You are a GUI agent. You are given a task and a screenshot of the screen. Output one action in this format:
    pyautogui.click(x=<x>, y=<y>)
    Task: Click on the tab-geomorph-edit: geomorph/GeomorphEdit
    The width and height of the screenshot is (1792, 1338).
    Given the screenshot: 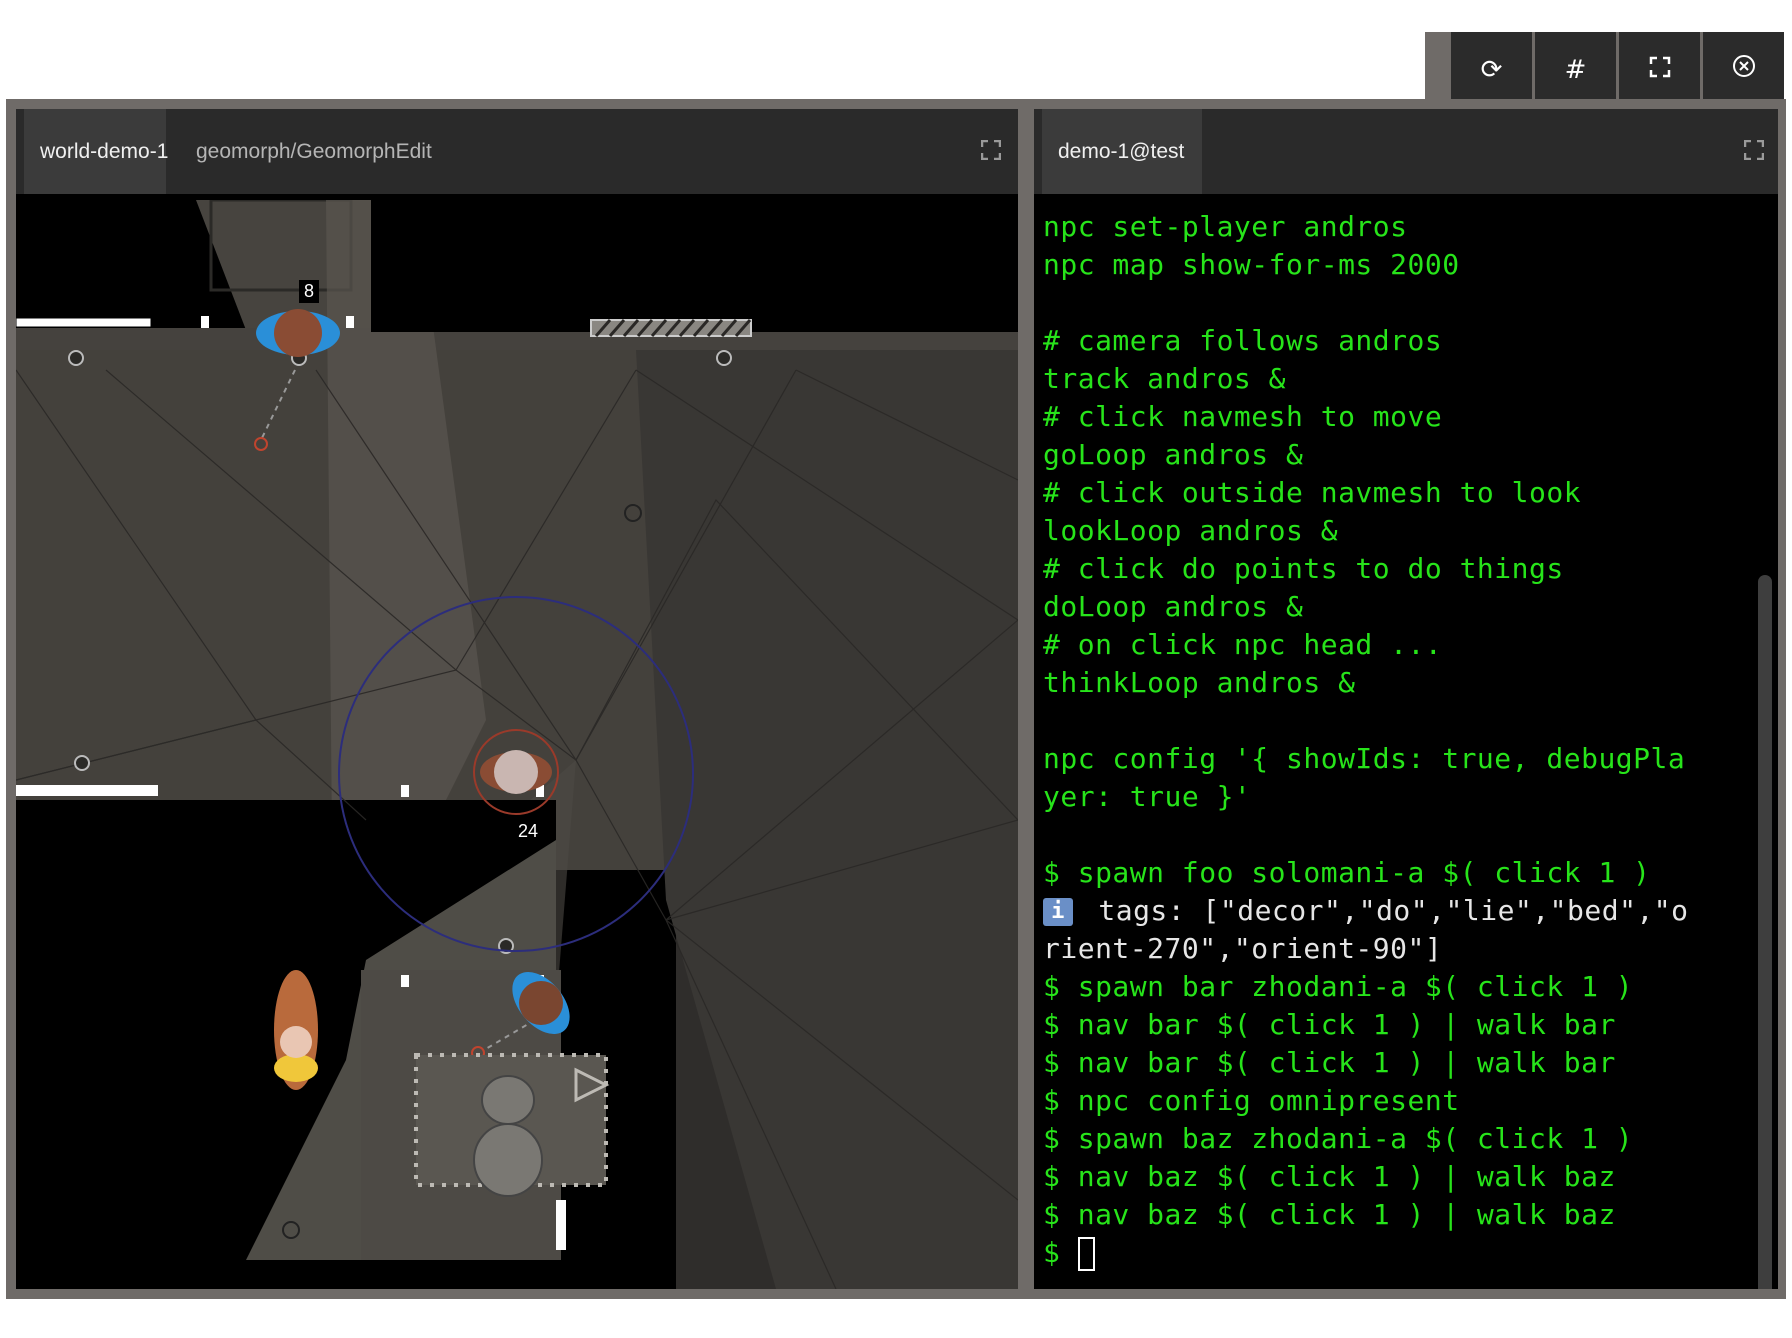 What is the action you would take?
    pyautogui.click(x=314, y=151)
    